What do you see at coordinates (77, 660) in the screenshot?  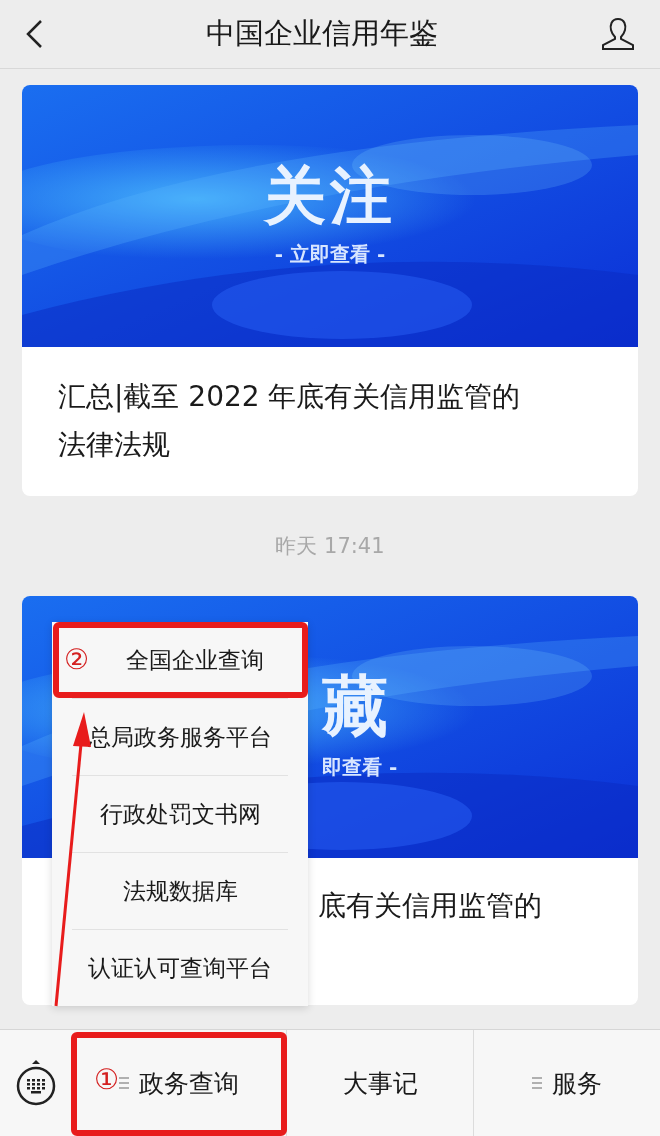 I see `annotation-number: ②` at bounding box center [77, 660].